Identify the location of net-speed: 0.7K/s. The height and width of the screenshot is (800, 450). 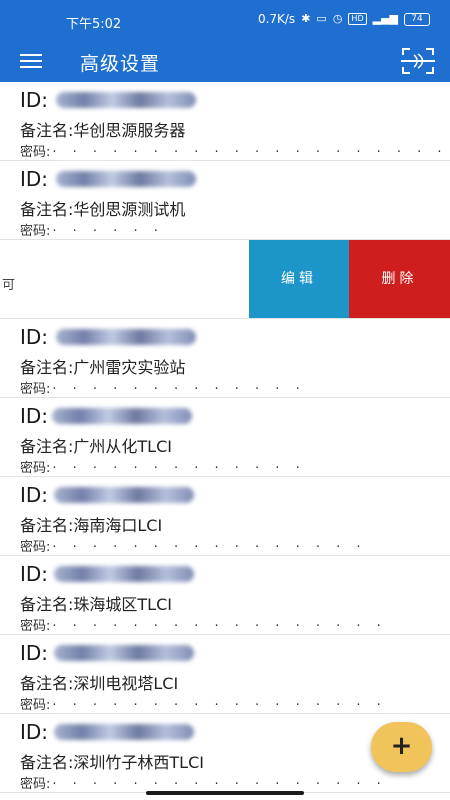
(276, 19).